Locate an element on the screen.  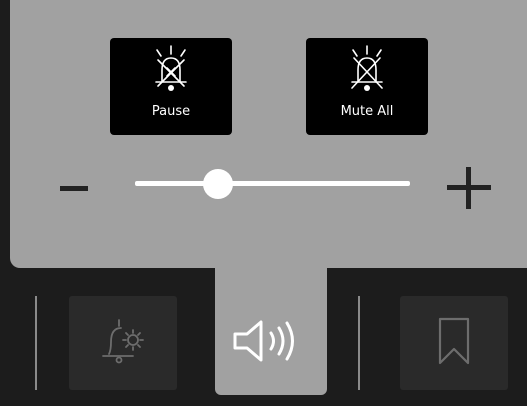
nav-sound-button is located at coordinates (271, 343).